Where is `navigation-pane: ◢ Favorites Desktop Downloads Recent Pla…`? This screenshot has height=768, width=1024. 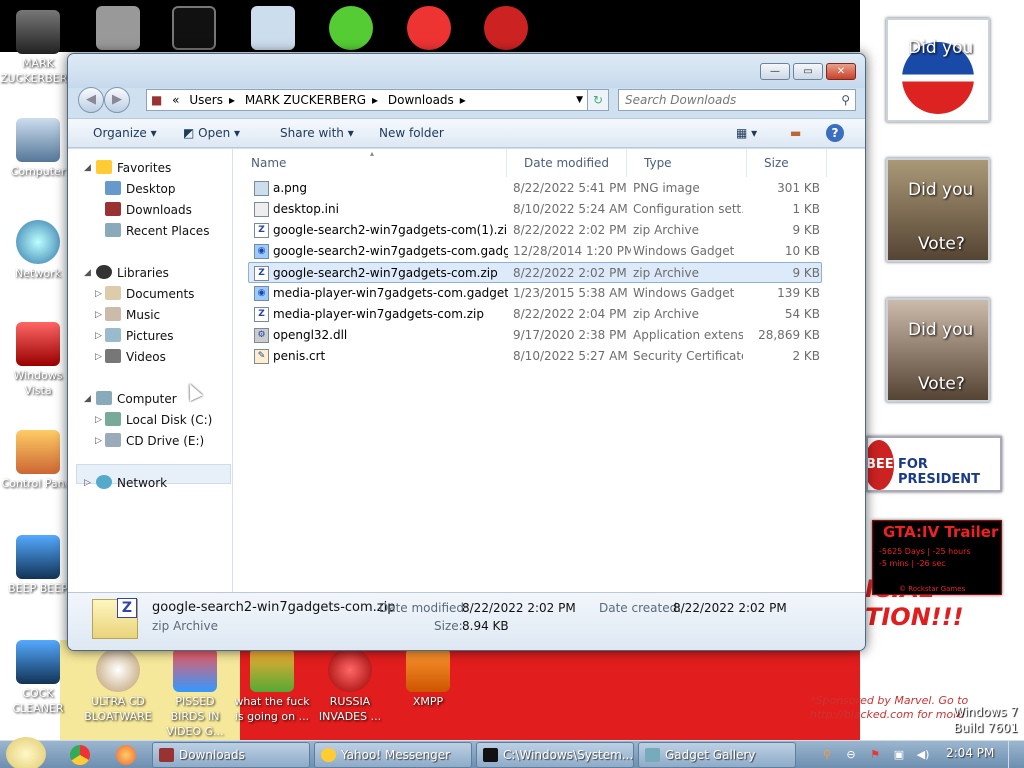
navigation-pane: ◢ Favorites Desktop Downloads Recent Pla… is located at coordinates (150, 370).